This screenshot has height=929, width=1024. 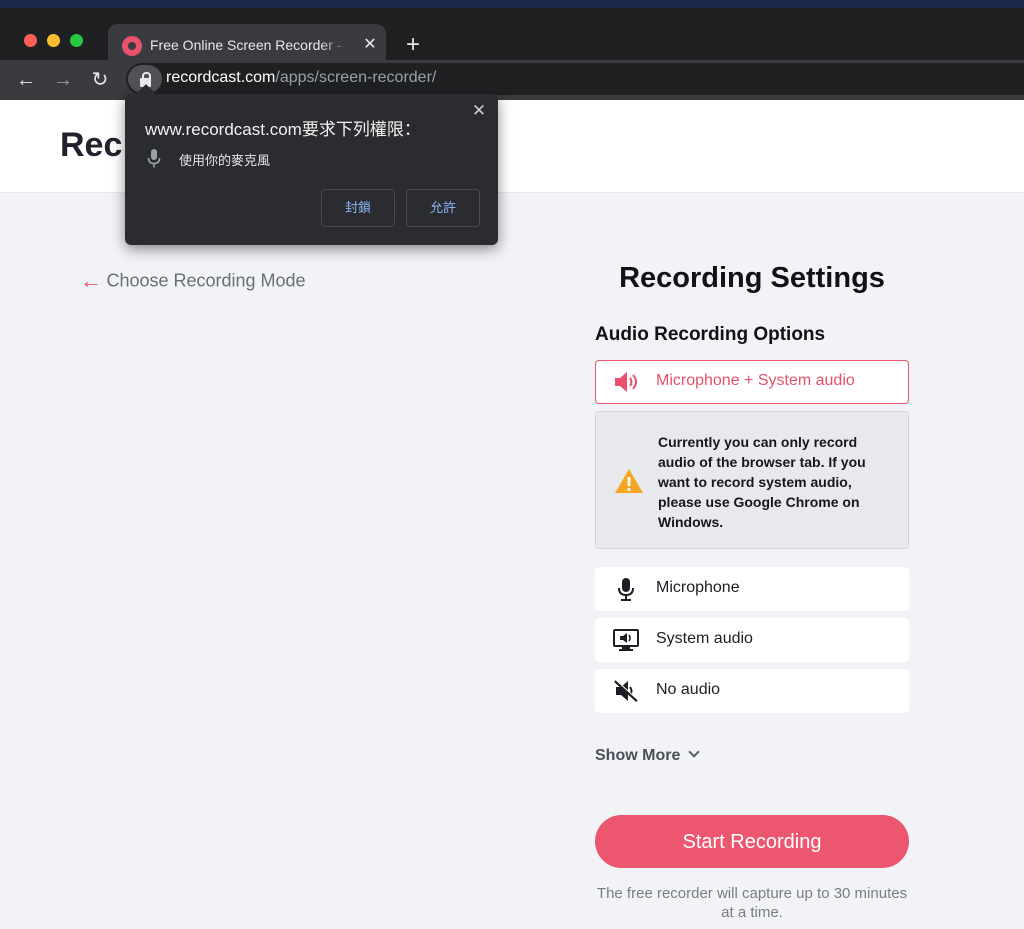 What do you see at coordinates (30, 40) in the screenshot?
I see `close-window-button` at bounding box center [30, 40].